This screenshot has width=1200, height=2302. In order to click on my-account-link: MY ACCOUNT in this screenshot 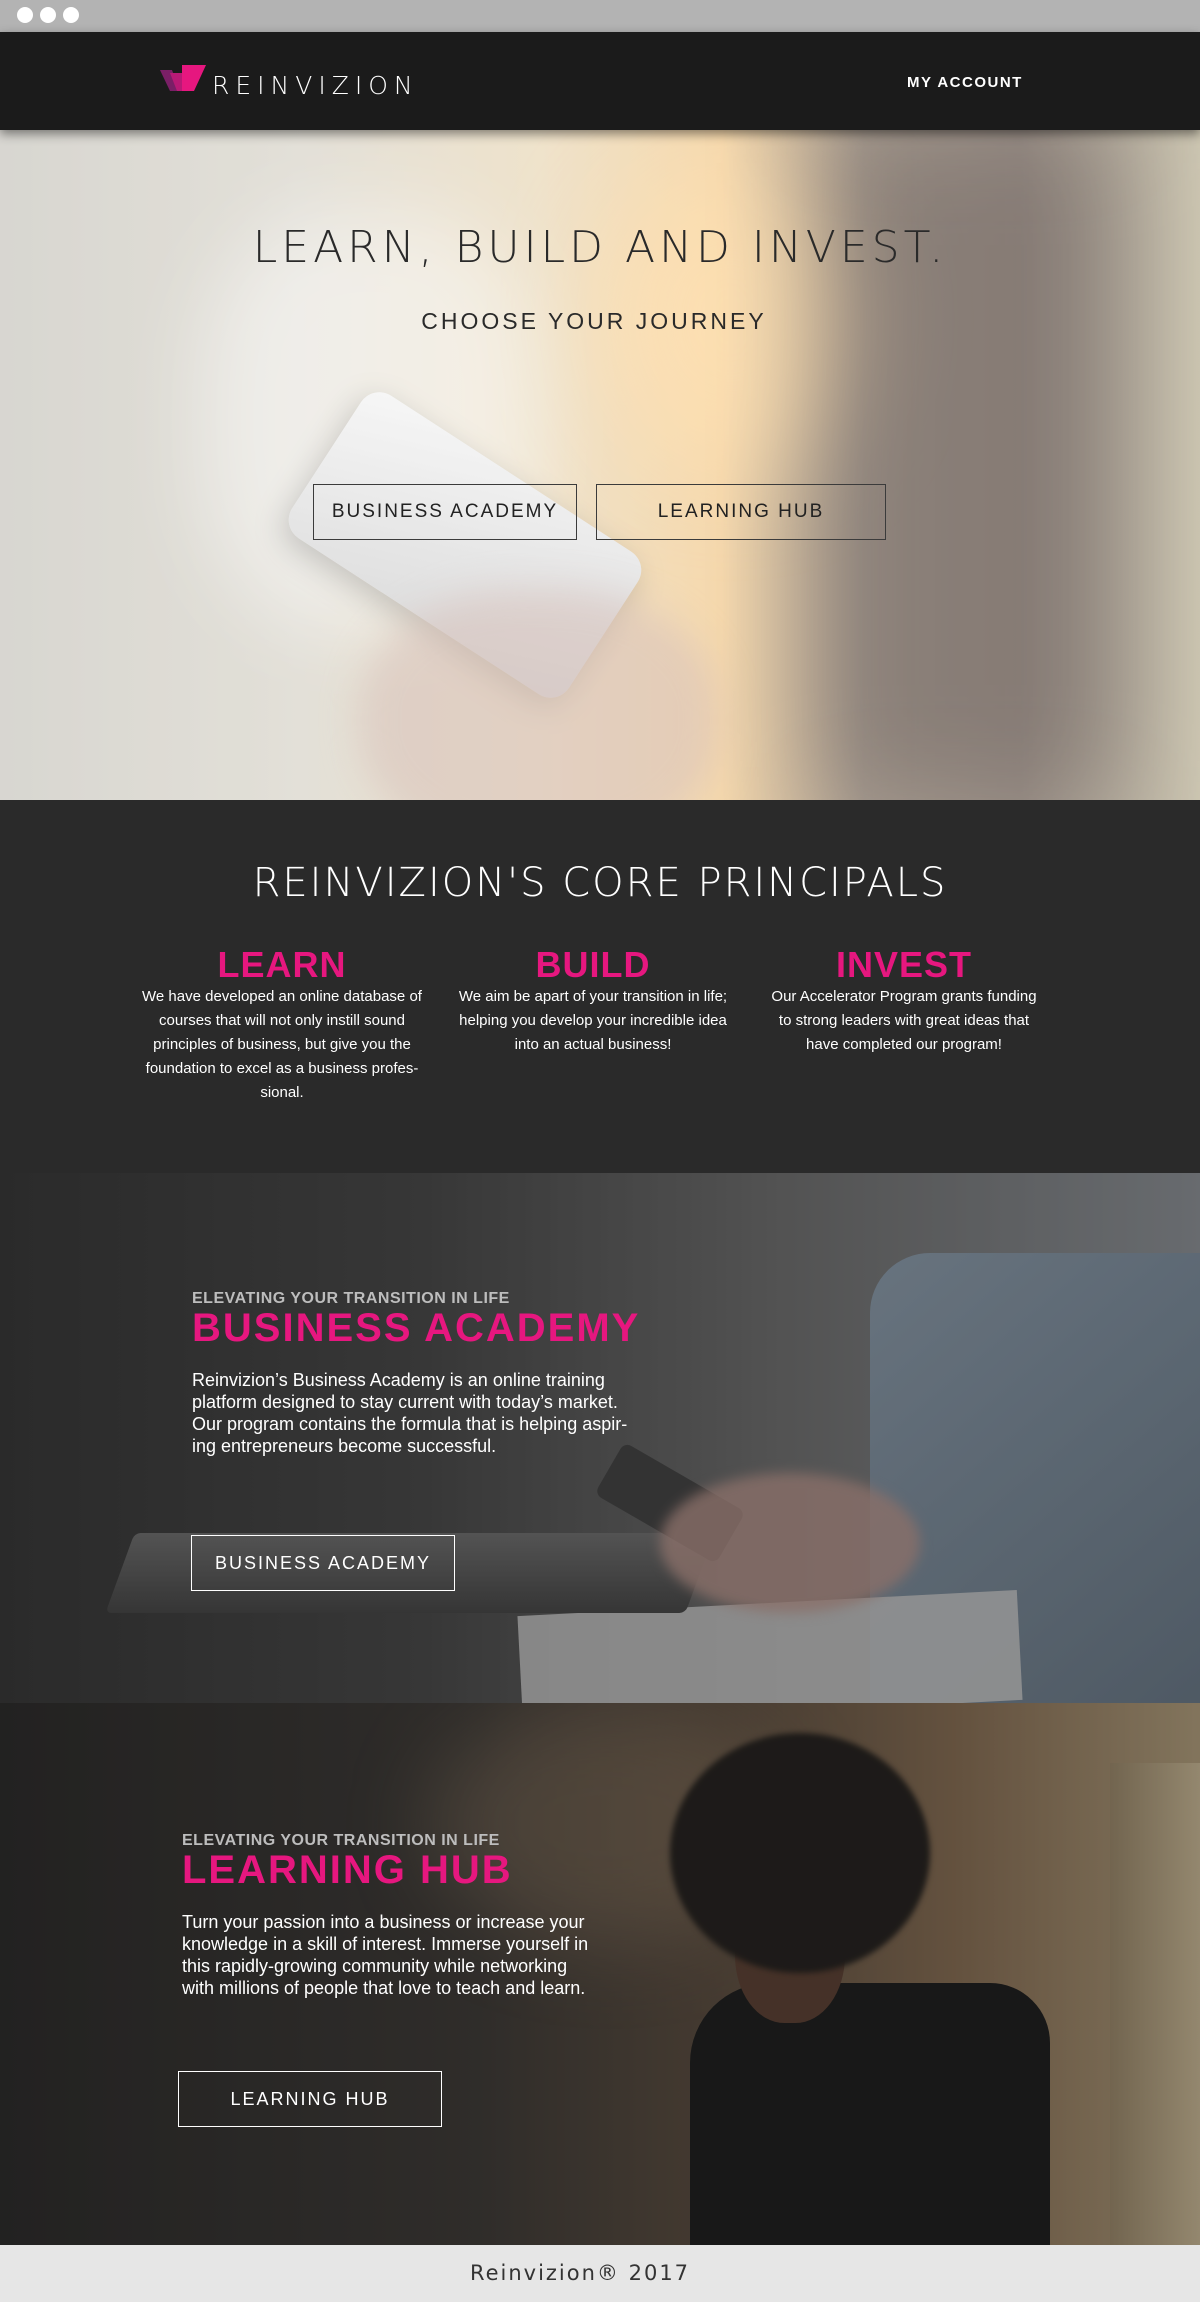, I will do `click(965, 82)`.